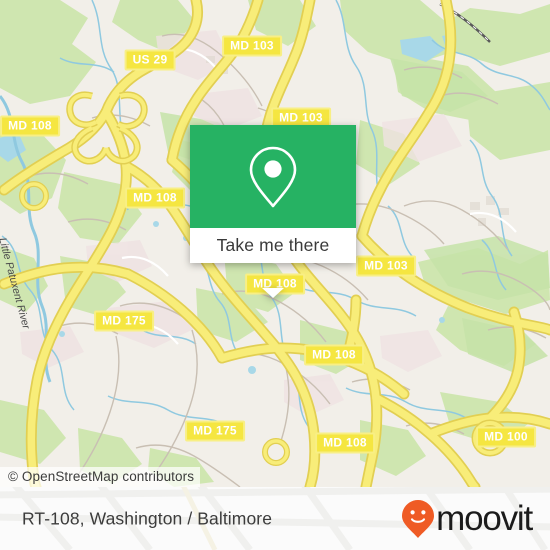 The height and width of the screenshot is (550, 550). What do you see at coordinates (100, 477) in the screenshot?
I see `osm-attribution: © OpenStreetMap contributors` at bounding box center [100, 477].